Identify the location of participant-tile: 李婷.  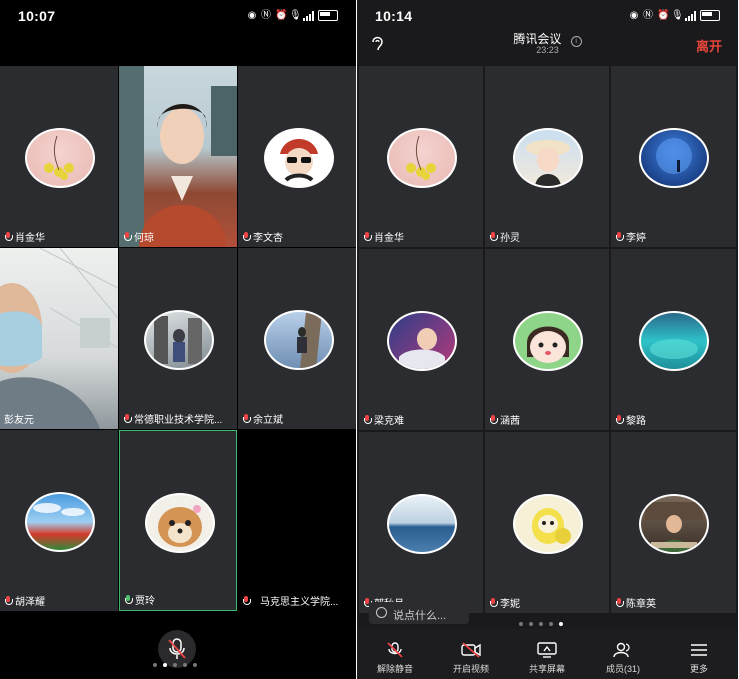
(673, 156).